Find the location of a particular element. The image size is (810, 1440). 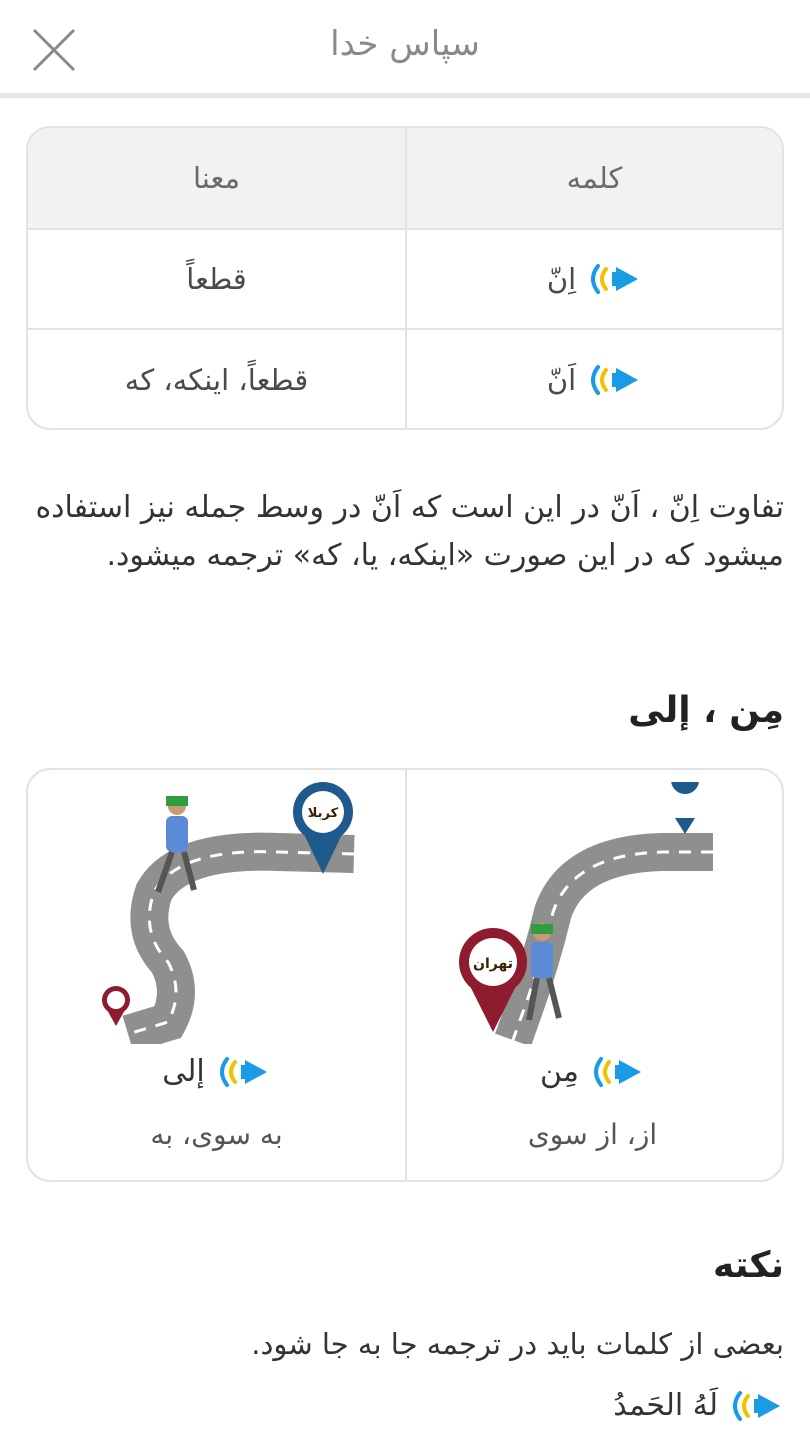

note-title: نکته is located at coordinates (748, 1265).